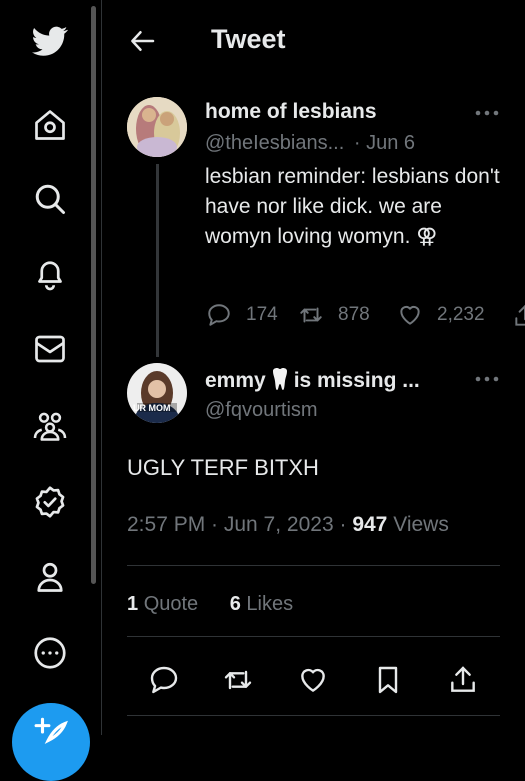 This screenshot has height=781, width=525. I want to click on quotes-link: 1 Quote, so click(162, 604).